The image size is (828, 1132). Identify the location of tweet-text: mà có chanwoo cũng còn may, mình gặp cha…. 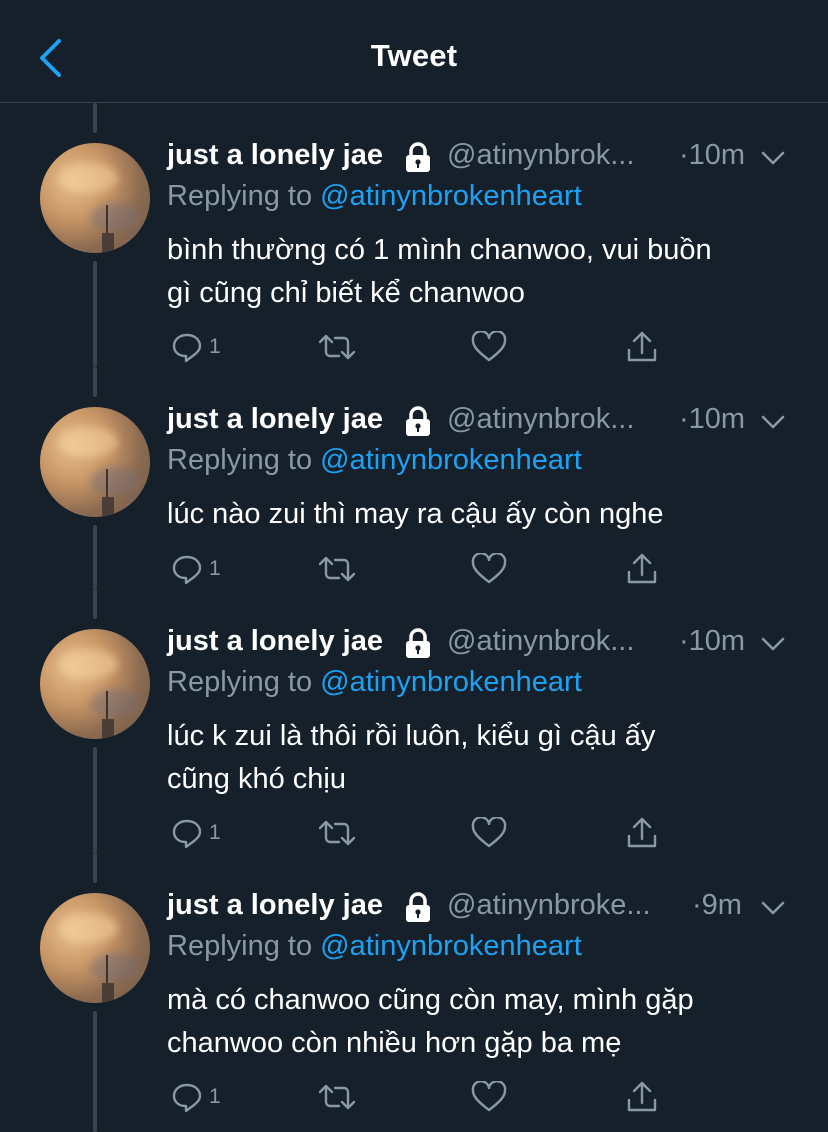
(482, 1022).